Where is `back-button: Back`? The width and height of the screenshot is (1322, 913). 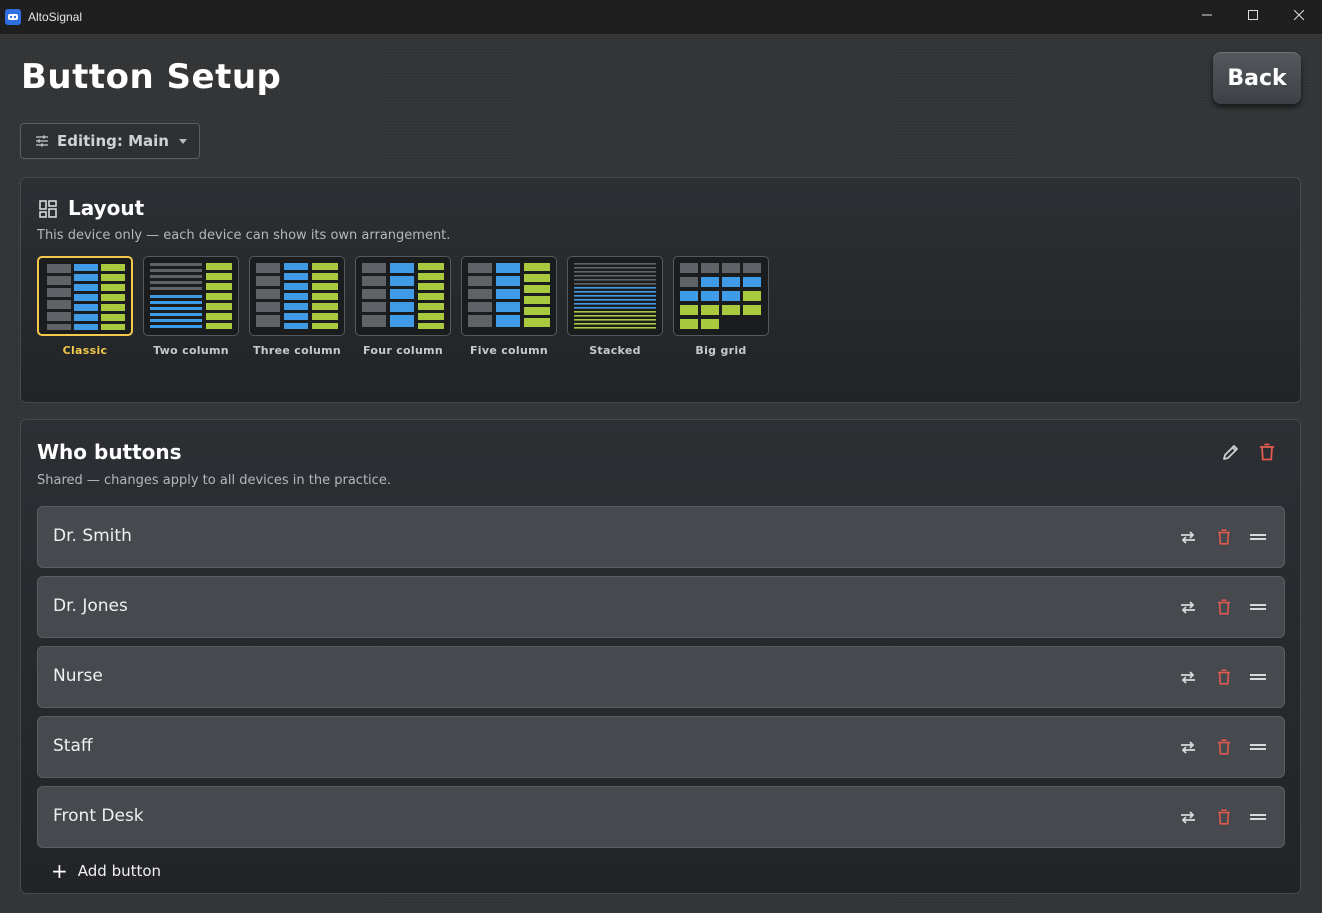 back-button: Back is located at coordinates (1257, 78).